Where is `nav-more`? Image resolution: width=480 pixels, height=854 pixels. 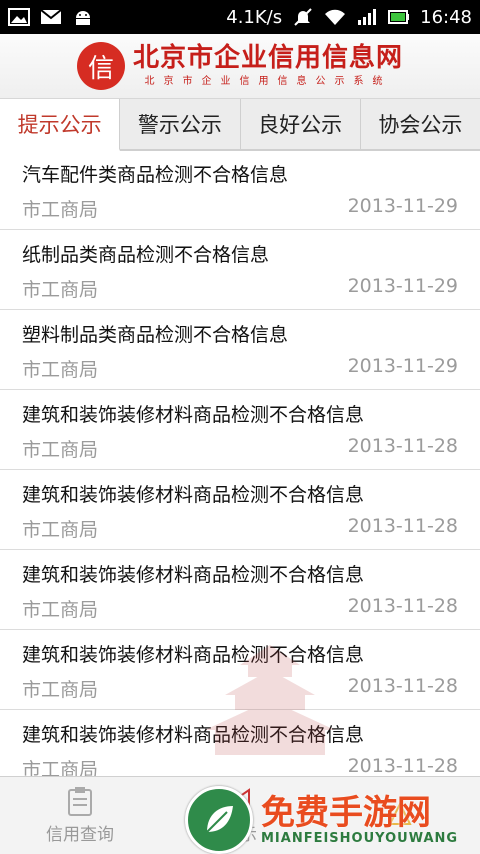
nav-more is located at coordinates (400, 815).